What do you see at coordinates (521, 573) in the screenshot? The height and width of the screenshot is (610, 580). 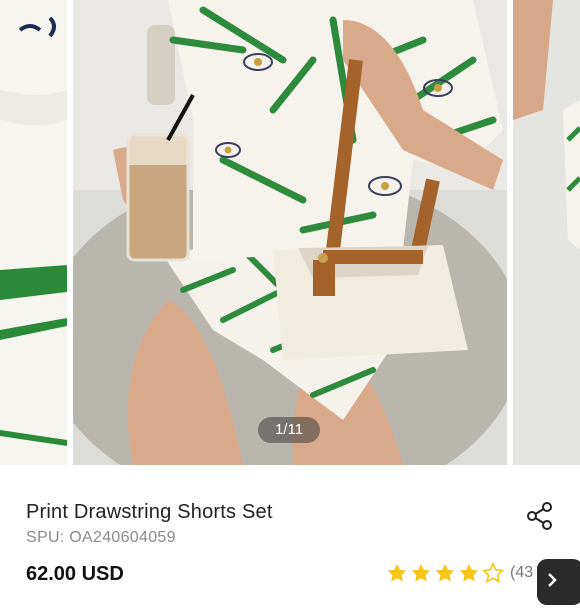 I see `review-count: (43` at bounding box center [521, 573].